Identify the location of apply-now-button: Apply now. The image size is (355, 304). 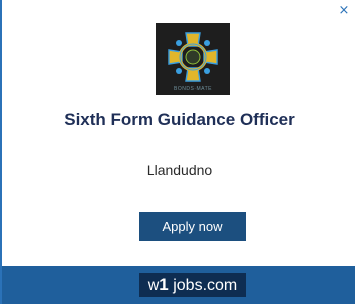
(192, 226).